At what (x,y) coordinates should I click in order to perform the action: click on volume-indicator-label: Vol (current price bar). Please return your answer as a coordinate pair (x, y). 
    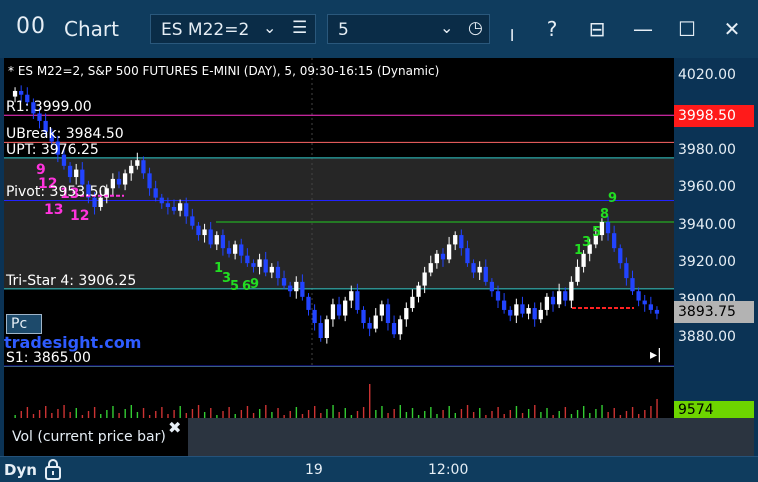
    Looking at the image, I should click on (96, 437).